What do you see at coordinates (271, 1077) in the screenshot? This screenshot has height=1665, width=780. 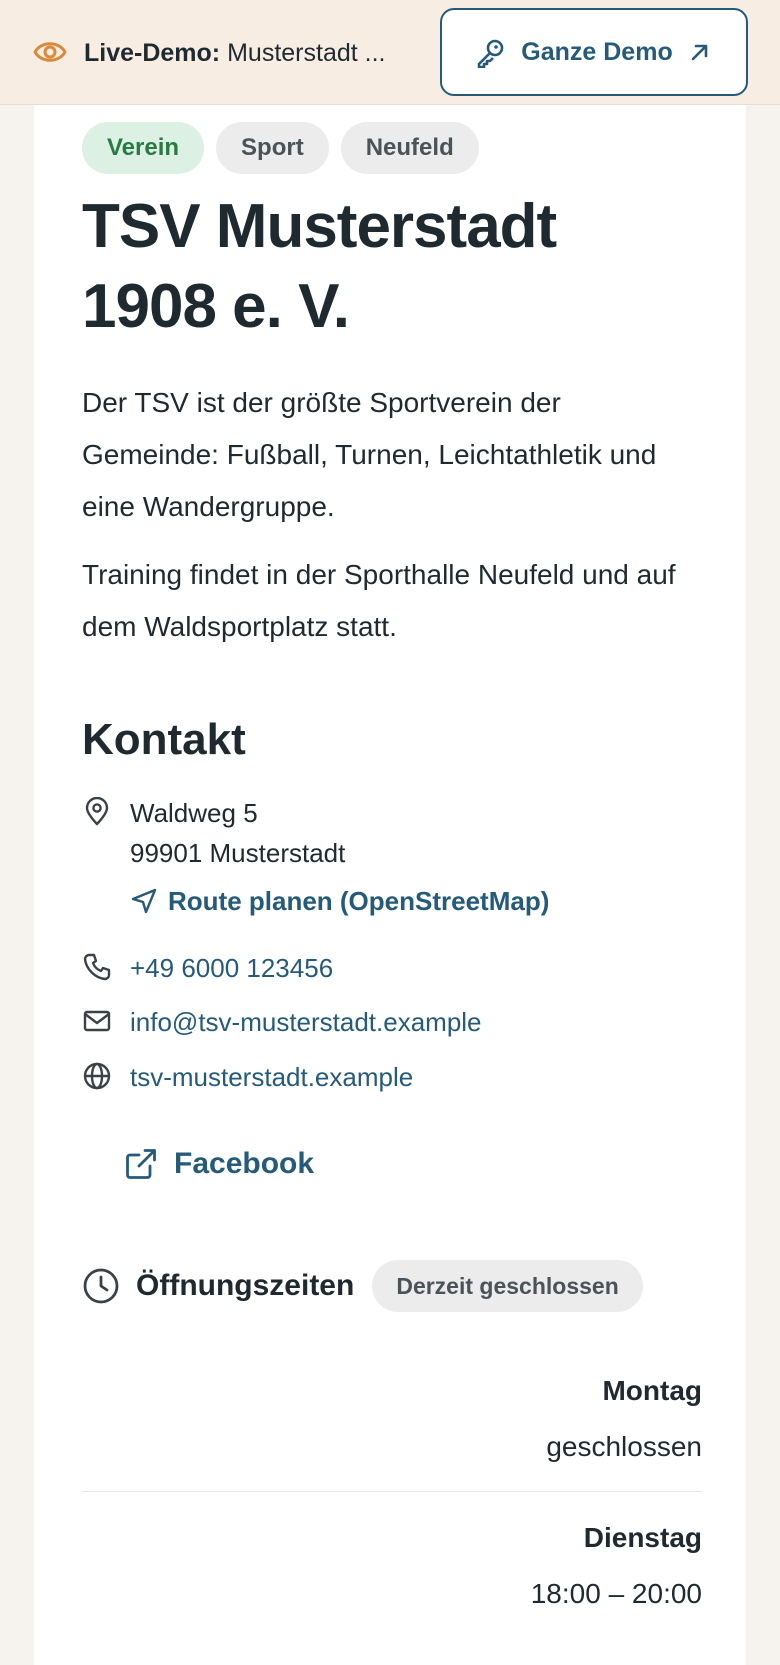 I see `website-link: tsv-musterstadt.example` at bounding box center [271, 1077].